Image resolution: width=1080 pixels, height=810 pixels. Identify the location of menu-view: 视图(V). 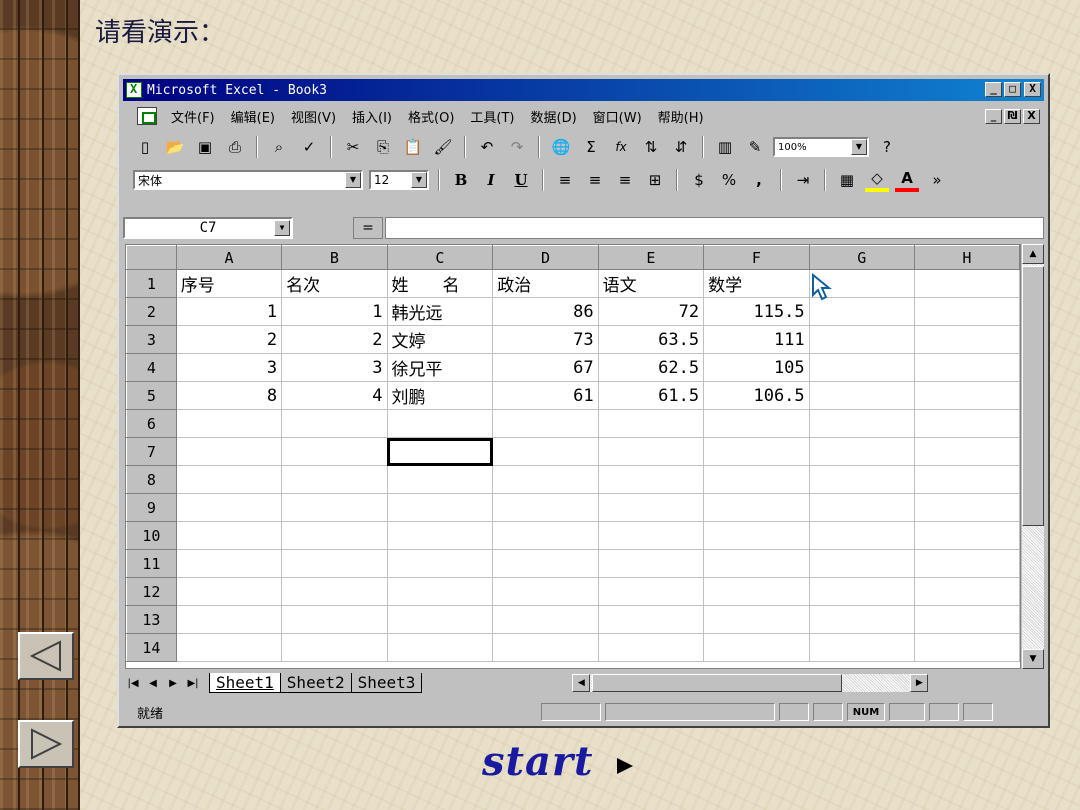
(313, 116).